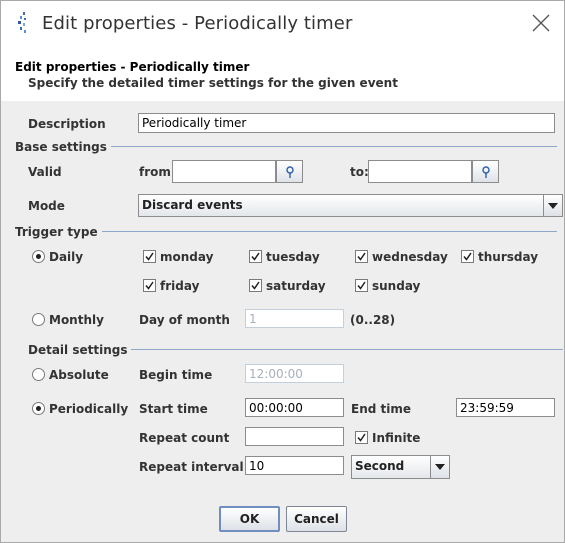 This screenshot has width=565, height=543. I want to click on tuesday-checkbox, so click(255, 256).